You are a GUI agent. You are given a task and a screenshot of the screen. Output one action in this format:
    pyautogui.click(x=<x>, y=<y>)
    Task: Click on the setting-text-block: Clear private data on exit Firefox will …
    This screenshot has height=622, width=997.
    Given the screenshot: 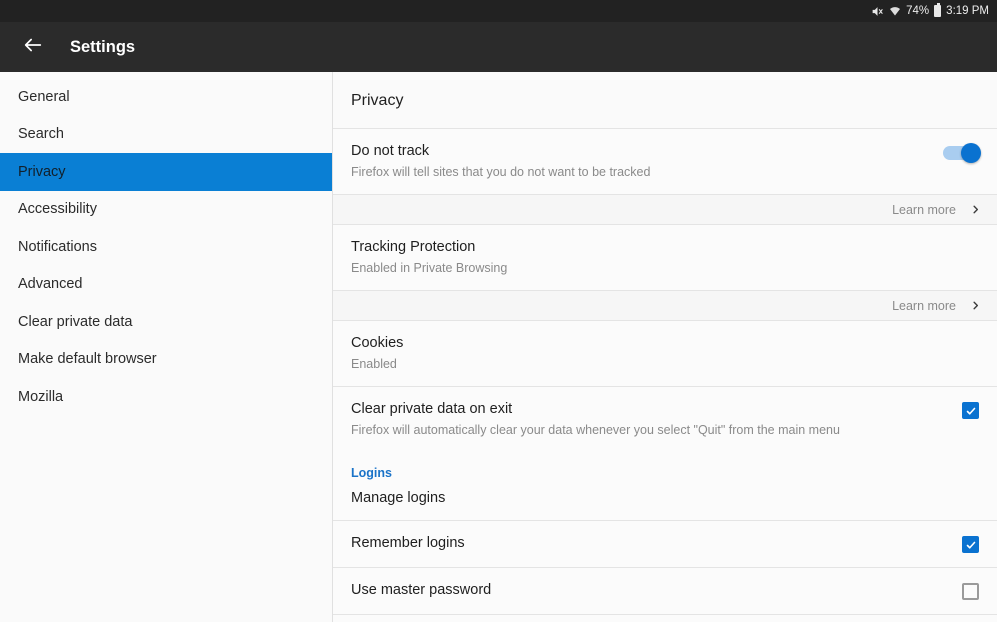 What is the action you would take?
    pyautogui.click(x=595, y=419)
    